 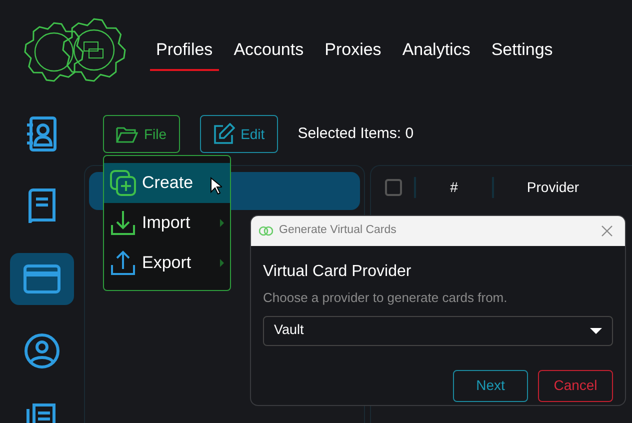 What do you see at coordinates (356, 134) in the screenshot?
I see `selection-count: Selected Items: 0` at bounding box center [356, 134].